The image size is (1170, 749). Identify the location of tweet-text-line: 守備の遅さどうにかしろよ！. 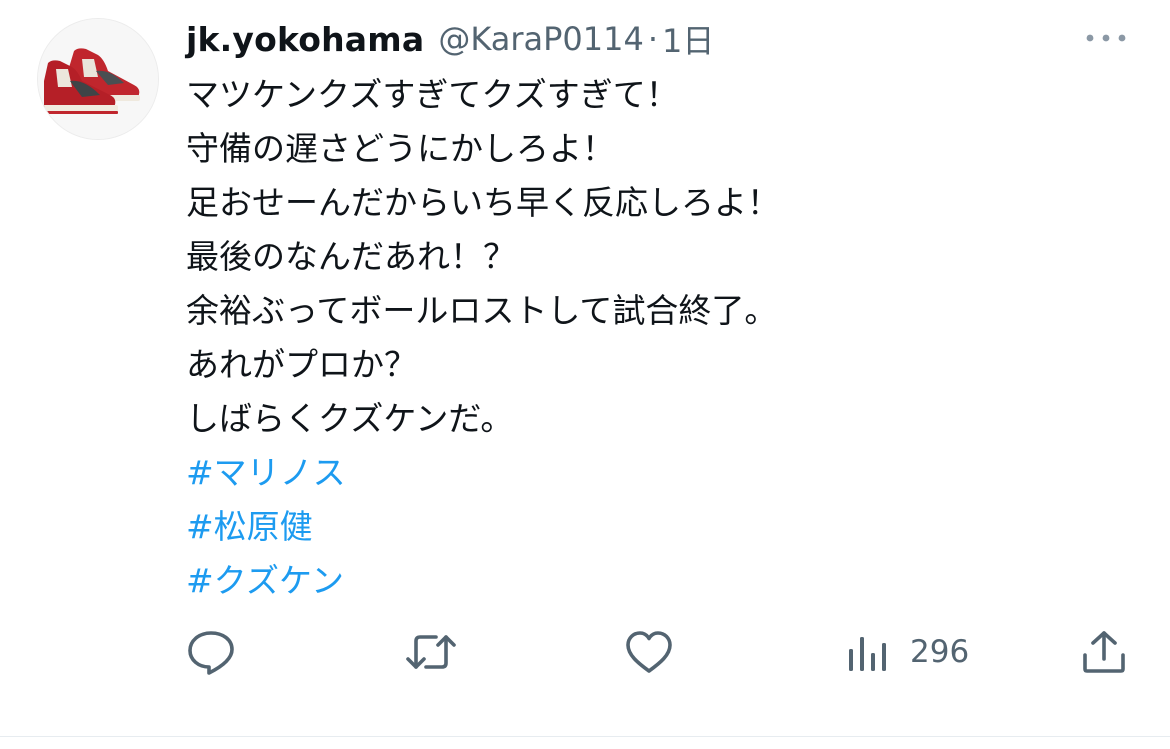
(400, 148).